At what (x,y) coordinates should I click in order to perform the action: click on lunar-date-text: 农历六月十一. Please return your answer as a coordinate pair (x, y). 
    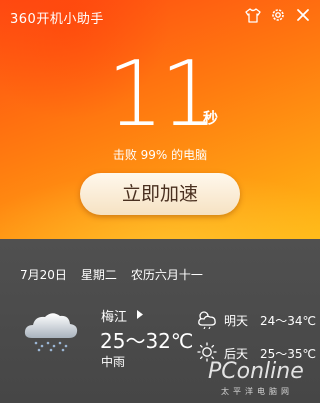
    Looking at the image, I should click on (166, 275).